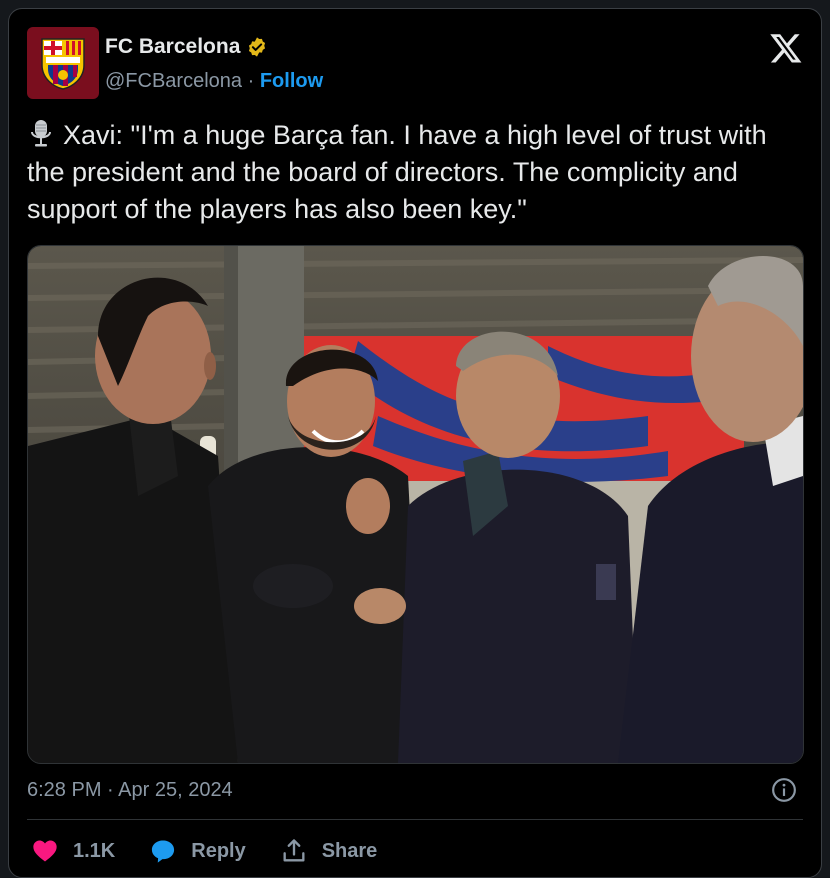 This screenshot has height=878, width=830. What do you see at coordinates (415, 819) in the screenshot?
I see `divider` at bounding box center [415, 819].